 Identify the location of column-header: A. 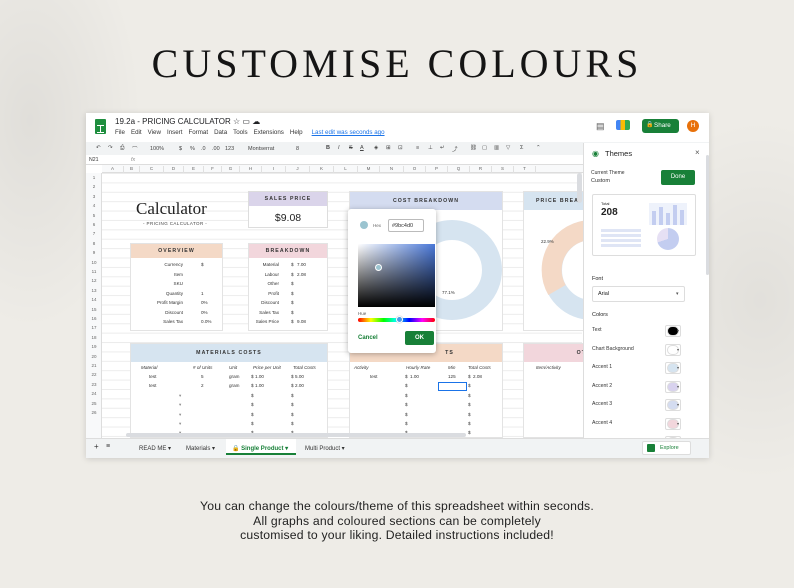
(113, 169).